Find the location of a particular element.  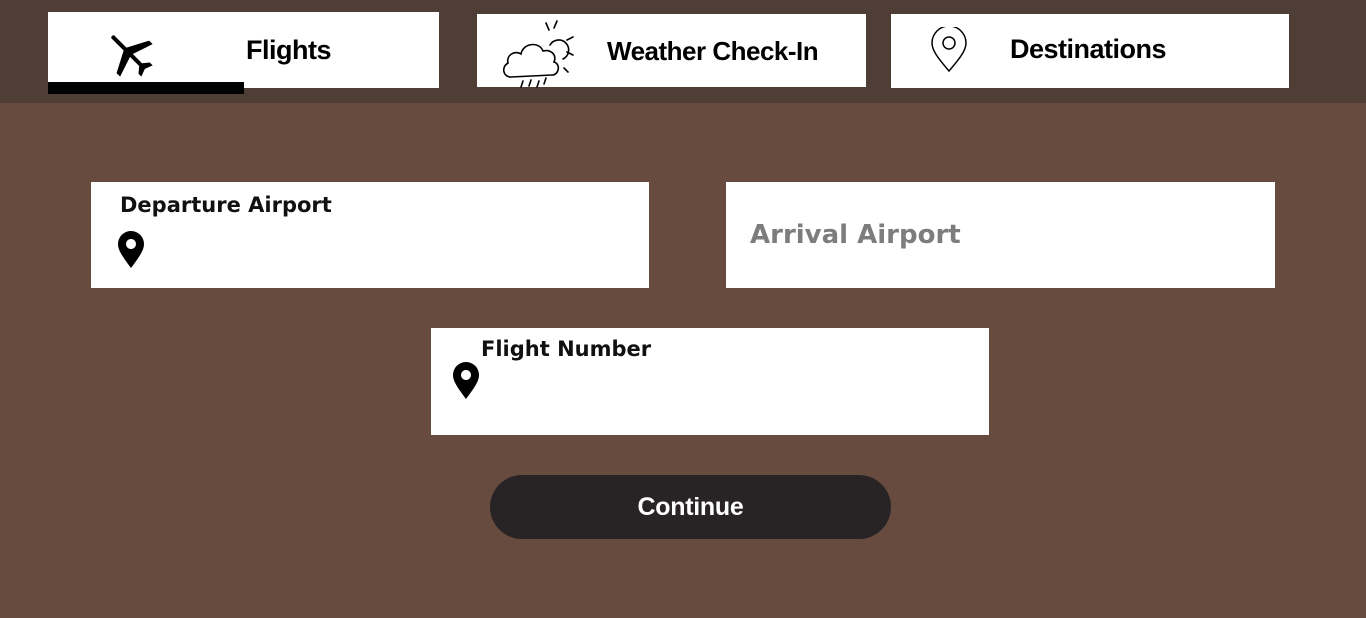

tab-flights-label: Flights is located at coordinates (289, 50).